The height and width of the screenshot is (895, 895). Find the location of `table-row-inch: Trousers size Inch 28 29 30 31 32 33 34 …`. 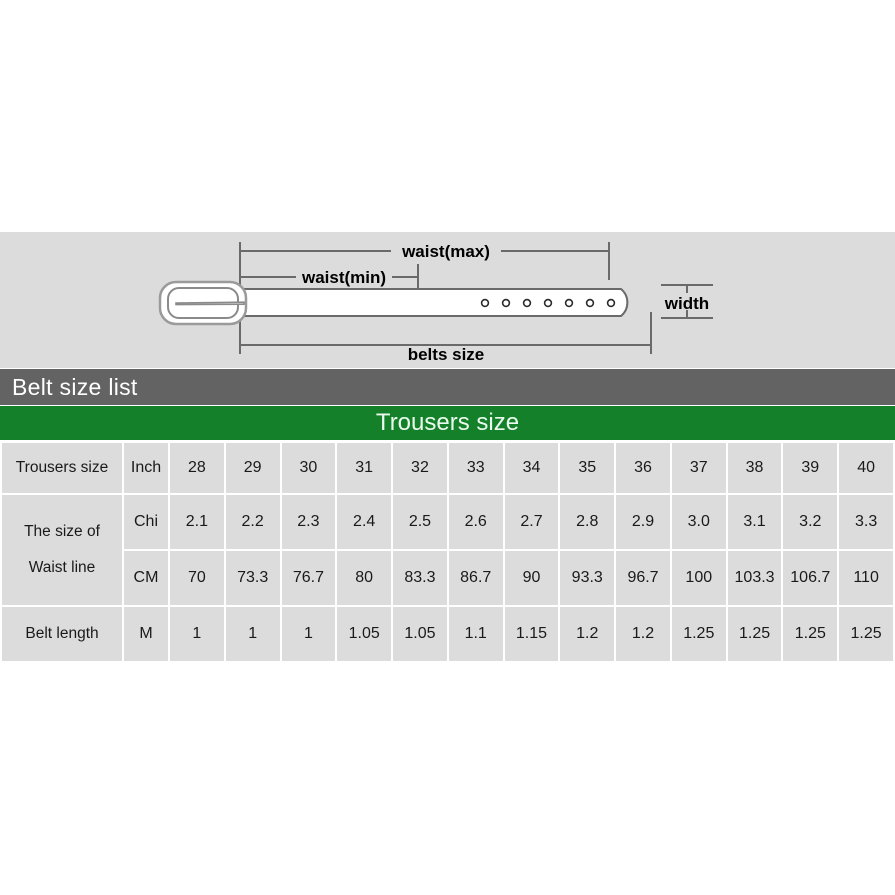

table-row-inch: Trousers size Inch 28 29 30 31 32 33 34 … is located at coordinates (447, 468).